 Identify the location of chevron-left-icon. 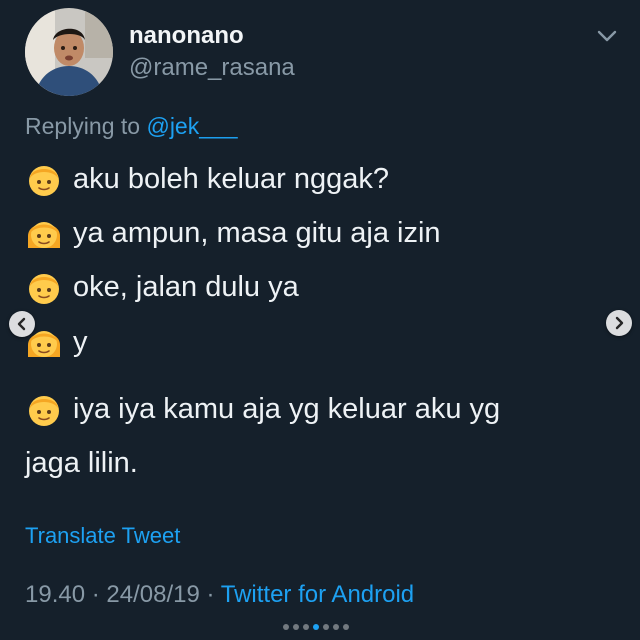
(21, 324).